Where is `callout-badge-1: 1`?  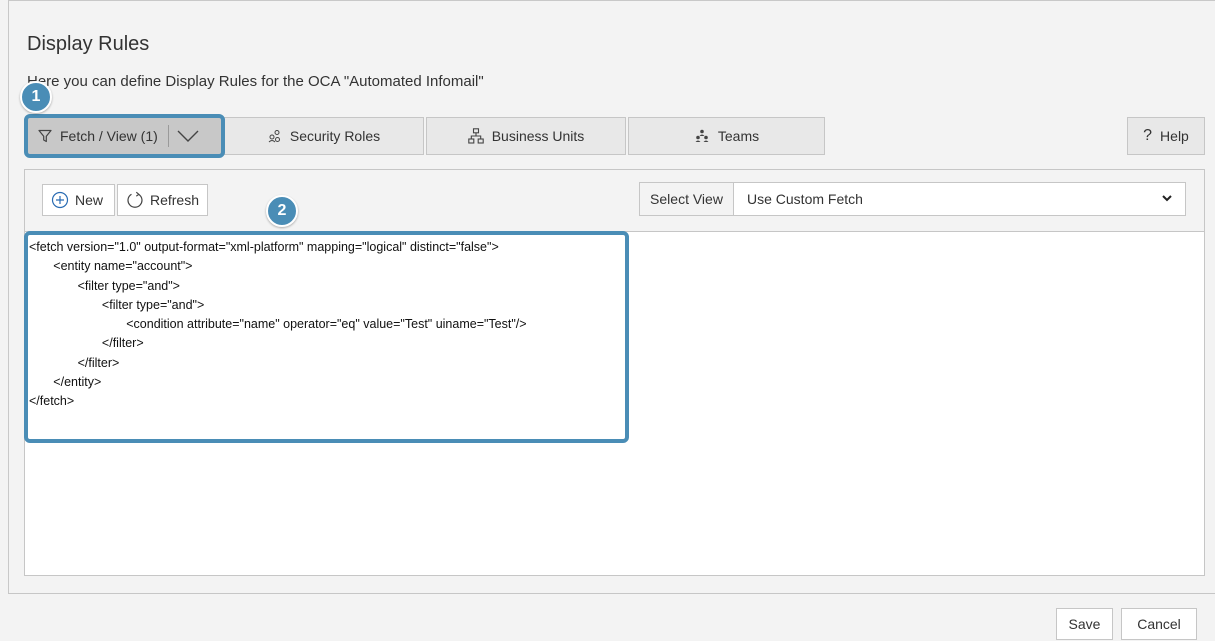 callout-badge-1: 1 is located at coordinates (36, 97).